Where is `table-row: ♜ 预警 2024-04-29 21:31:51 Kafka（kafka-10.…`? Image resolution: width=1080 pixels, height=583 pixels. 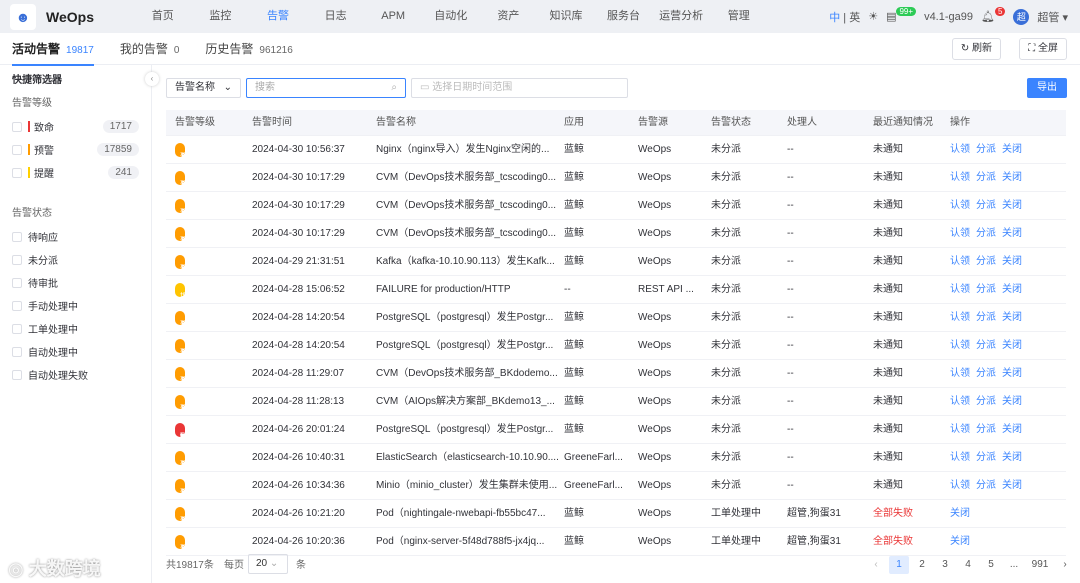
table-row: ♜ 预警 2024-04-29 21:31:51 Kafka（kafka-10.… is located at coordinates (616, 262).